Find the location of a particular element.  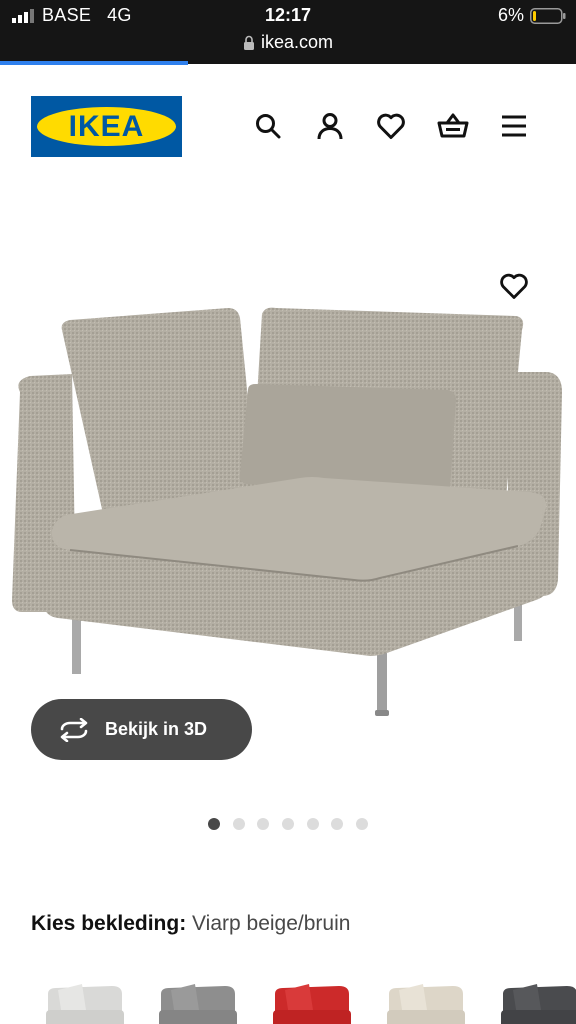

logo-text: IKEA is located at coordinates (106, 126).